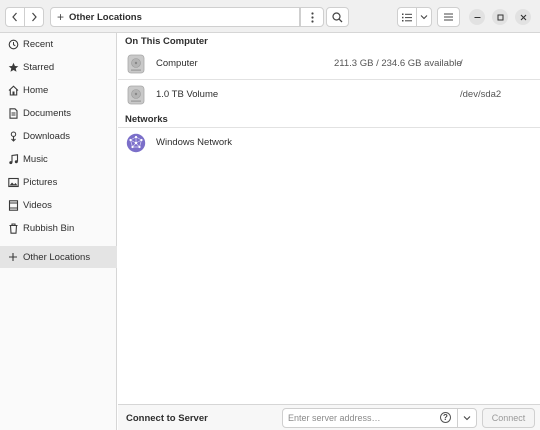 The image size is (540, 430). I want to click on plus-icon, so click(13, 257).